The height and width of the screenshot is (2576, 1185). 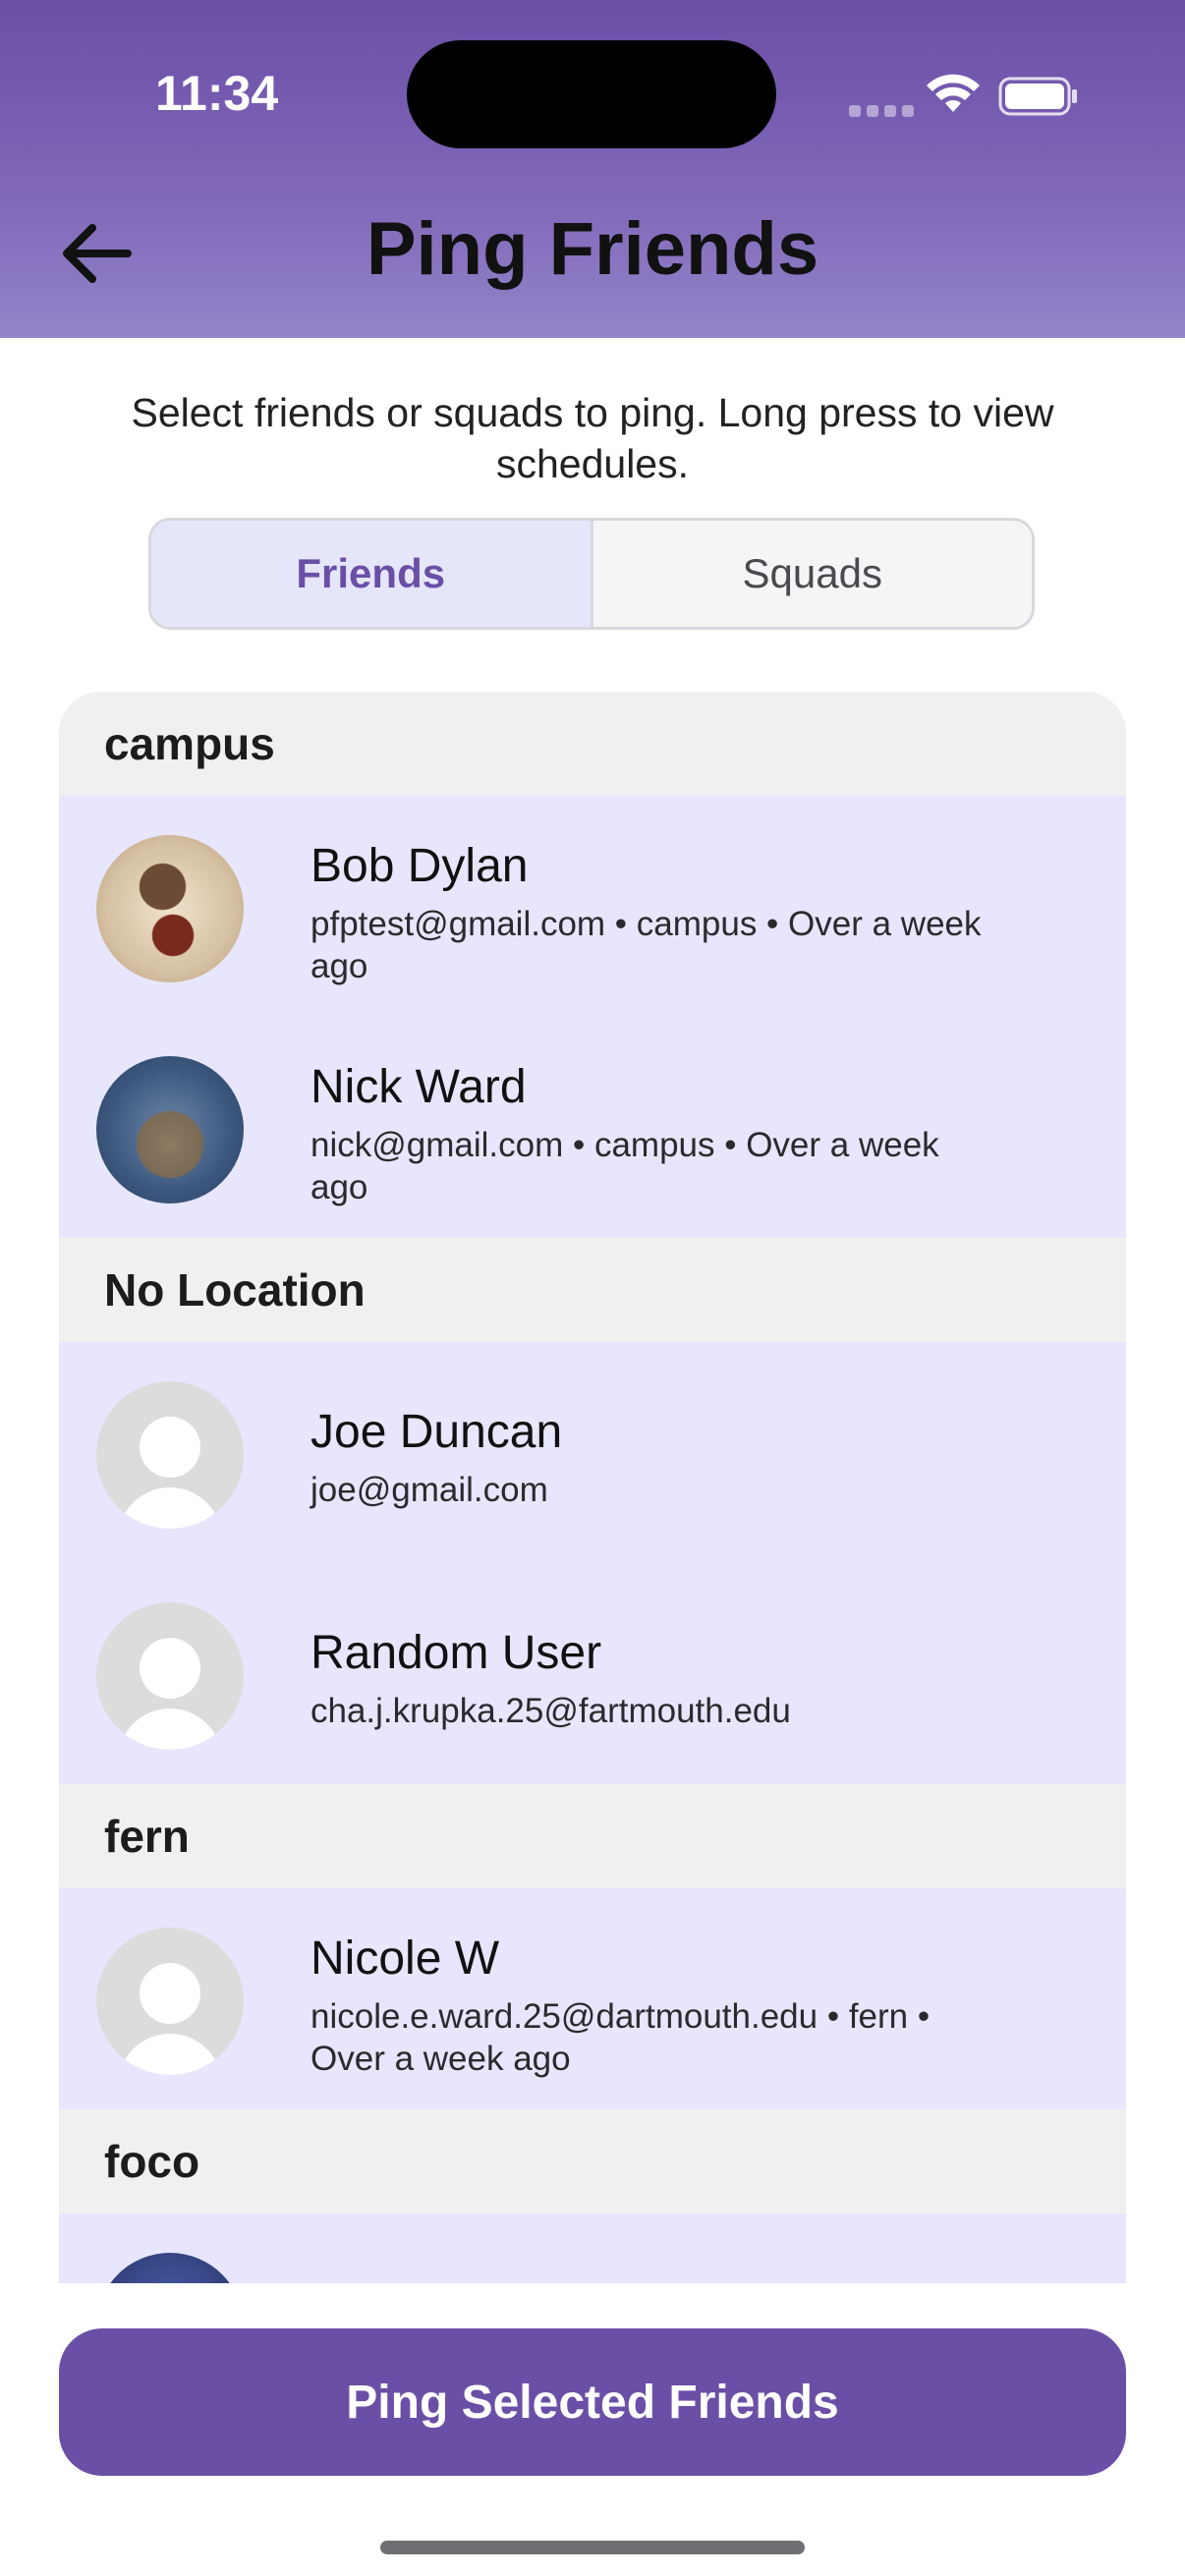 What do you see at coordinates (217, 93) in the screenshot?
I see `status-time: 11:34` at bounding box center [217, 93].